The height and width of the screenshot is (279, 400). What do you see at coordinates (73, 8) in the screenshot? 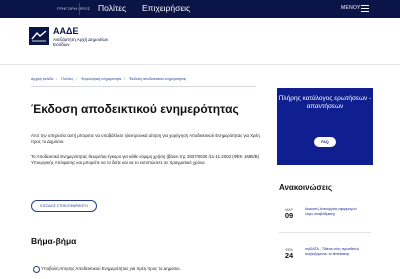
I see `fast-access-link: ΓΡΗΓΟΡΗ ΠΡΟΣ` at bounding box center [73, 8].